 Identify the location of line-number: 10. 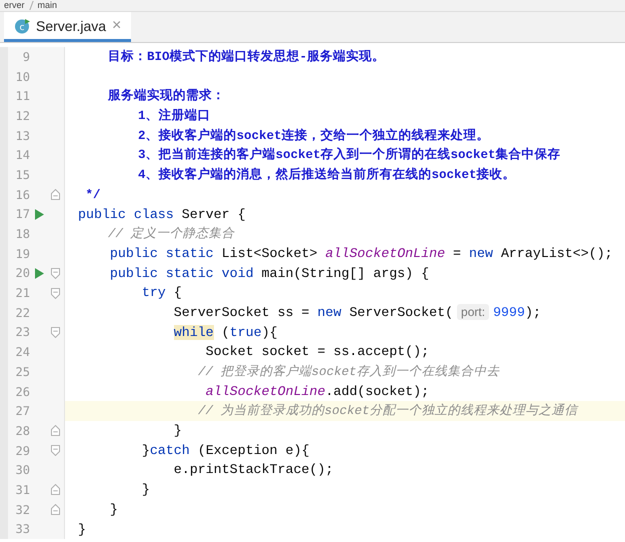
(22, 77).